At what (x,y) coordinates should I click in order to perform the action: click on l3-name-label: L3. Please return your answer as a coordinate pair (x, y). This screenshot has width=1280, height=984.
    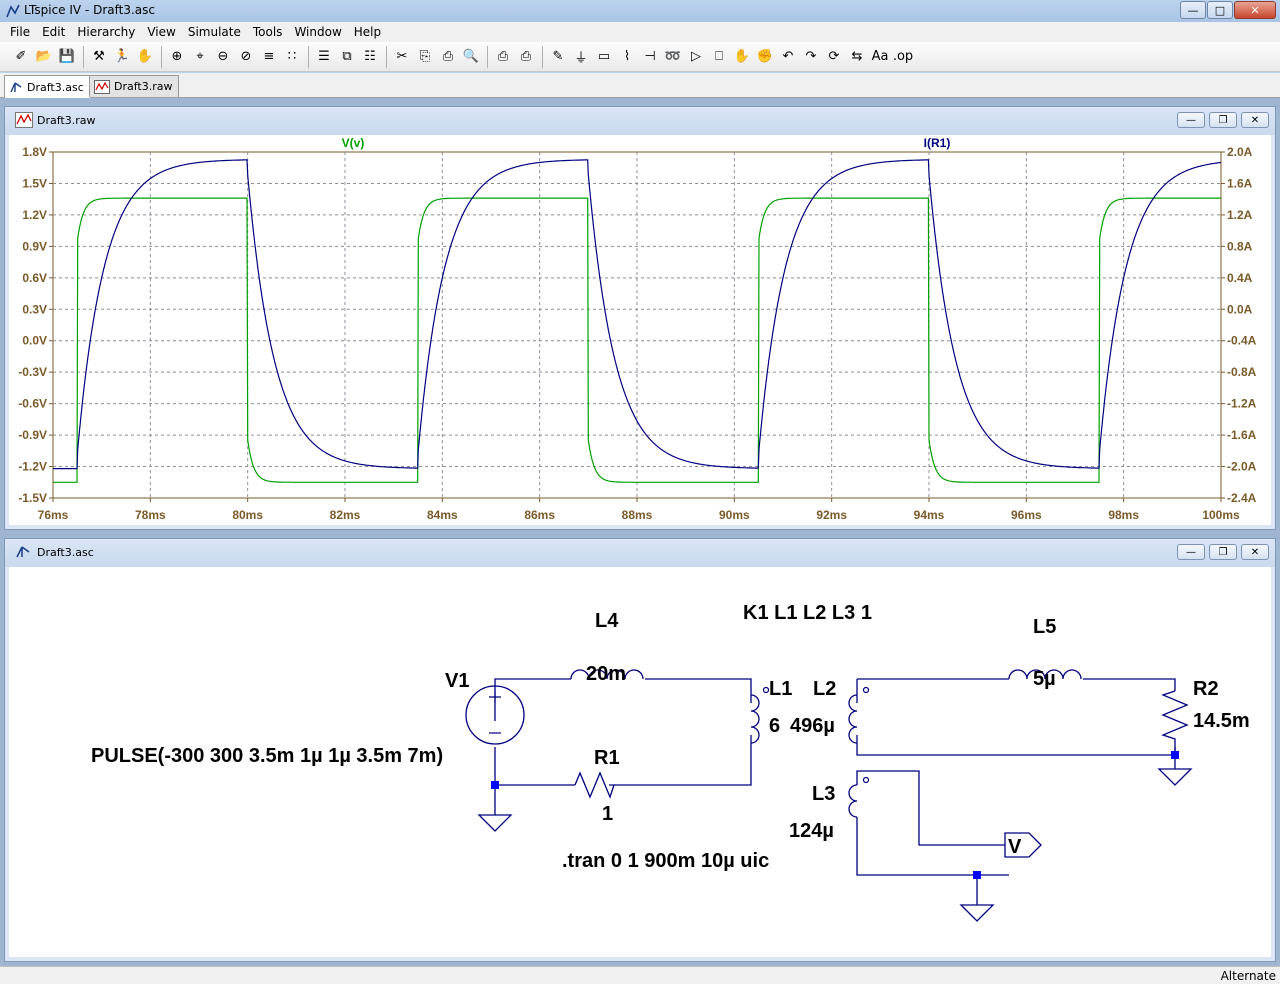
    Looking at the image, I should click on (823, 794).